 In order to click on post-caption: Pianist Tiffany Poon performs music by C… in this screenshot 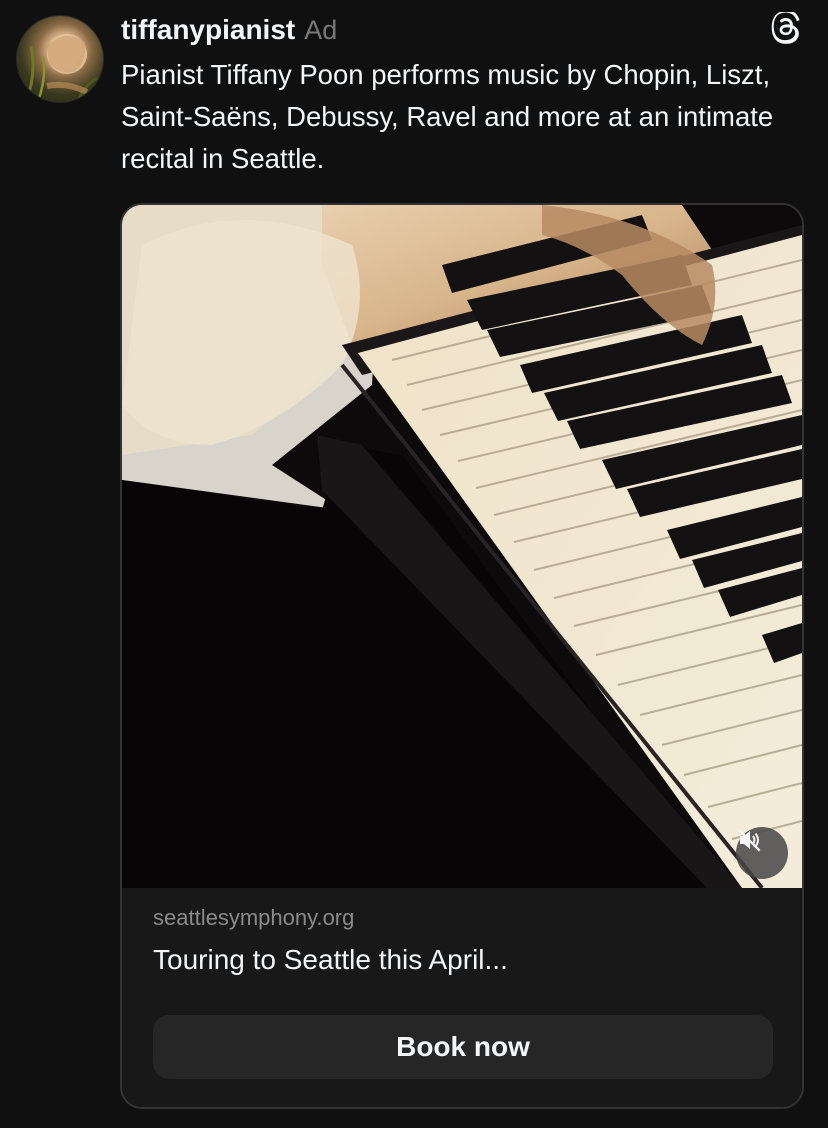, I will do `click(447, 116)`.